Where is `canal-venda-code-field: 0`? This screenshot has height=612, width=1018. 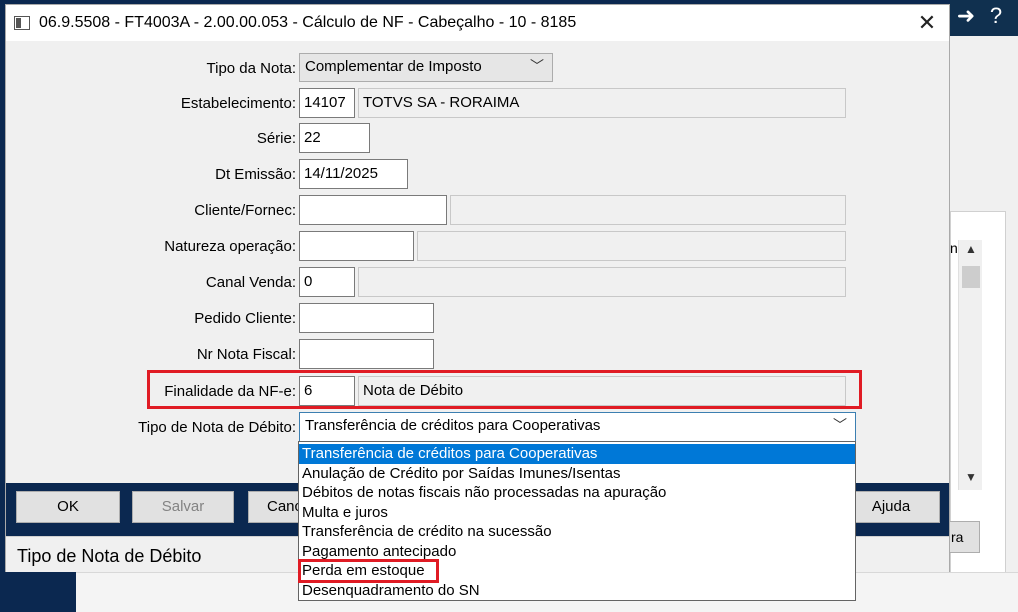 canal-venda-code-field: 0 is located at coordinates (327, 282).